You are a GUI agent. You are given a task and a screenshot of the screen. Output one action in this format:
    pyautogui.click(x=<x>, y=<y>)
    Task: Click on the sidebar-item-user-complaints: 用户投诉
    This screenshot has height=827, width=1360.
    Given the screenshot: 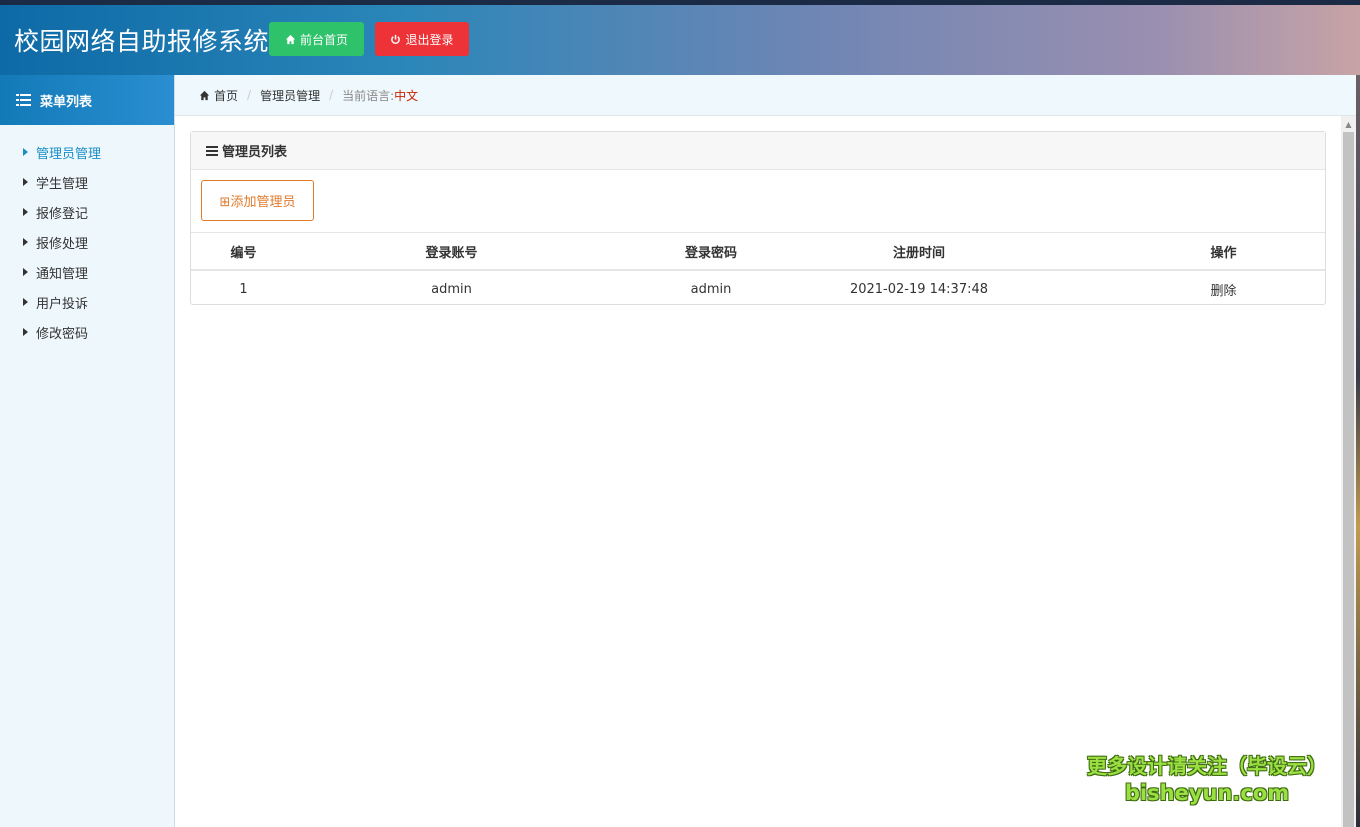 What is the action you would take?
    pyautogui.click(x=87, y=302)
    